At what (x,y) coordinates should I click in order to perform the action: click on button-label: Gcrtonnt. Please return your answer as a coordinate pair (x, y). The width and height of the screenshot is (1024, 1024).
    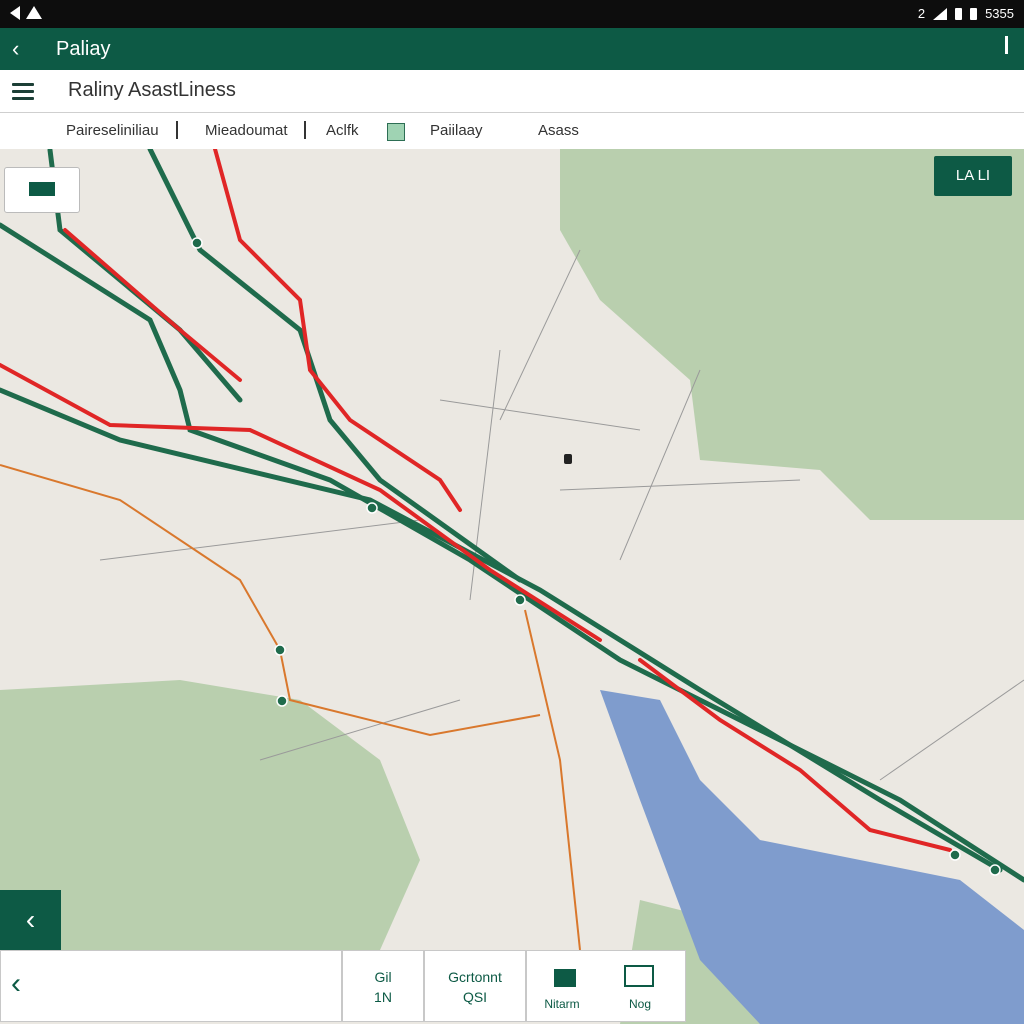
    Looking at the image, I should click on (475, 977).